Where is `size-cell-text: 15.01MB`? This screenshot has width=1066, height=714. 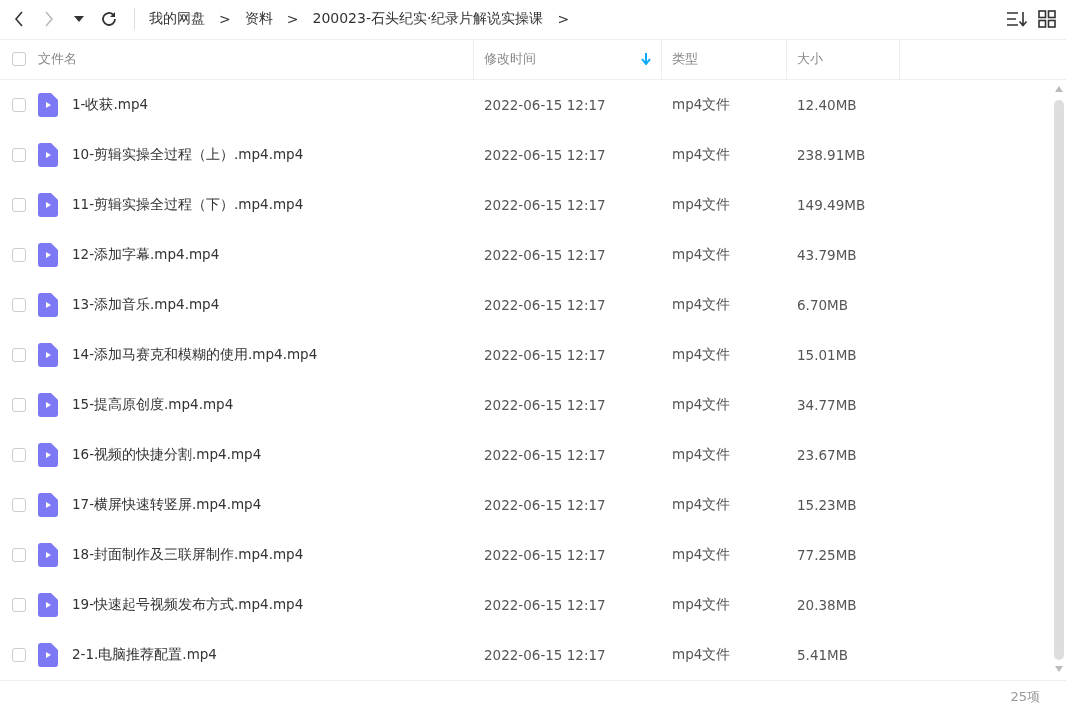
size-cell-text: 15.01MB is located at coordinates (827, 354).